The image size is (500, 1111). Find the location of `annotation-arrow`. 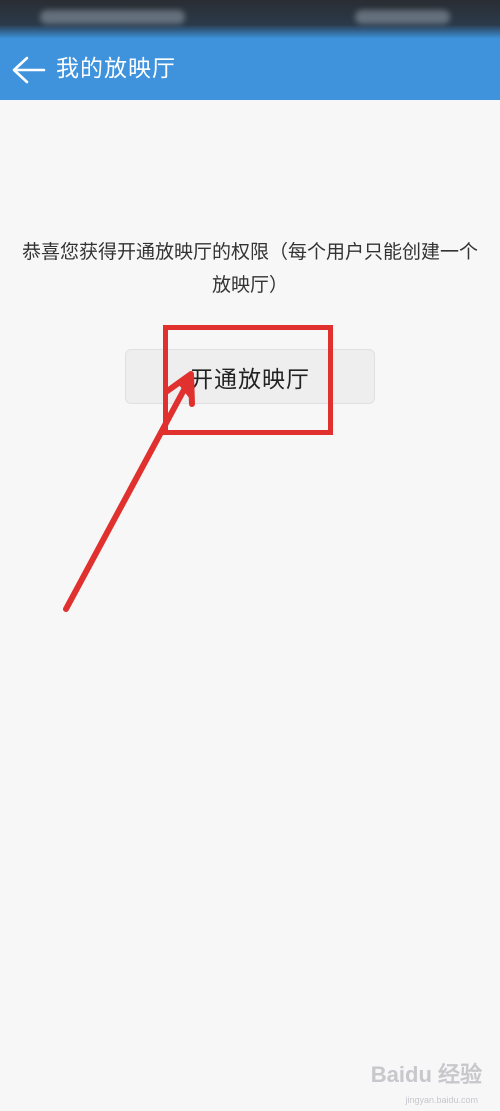

annotation-arrow is located at coordinates (129, 491).